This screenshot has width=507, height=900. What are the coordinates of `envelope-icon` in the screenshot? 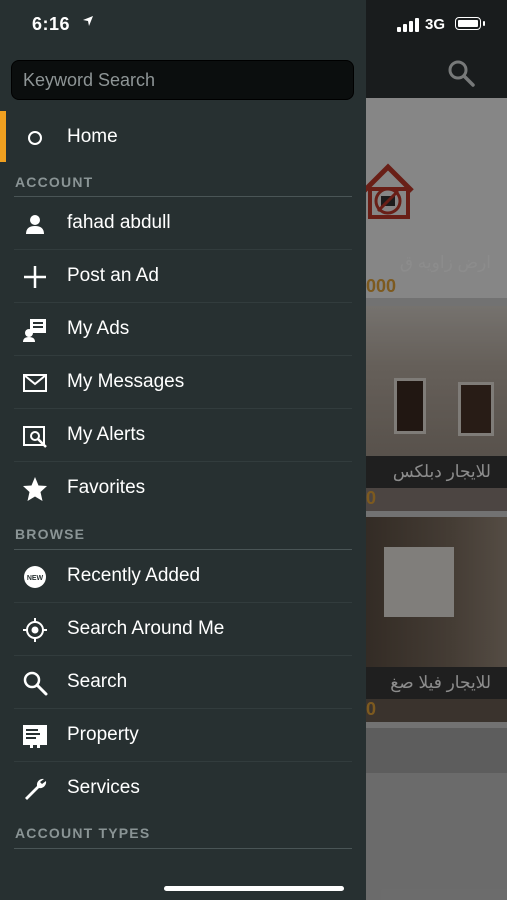 It's located at (35, 383).